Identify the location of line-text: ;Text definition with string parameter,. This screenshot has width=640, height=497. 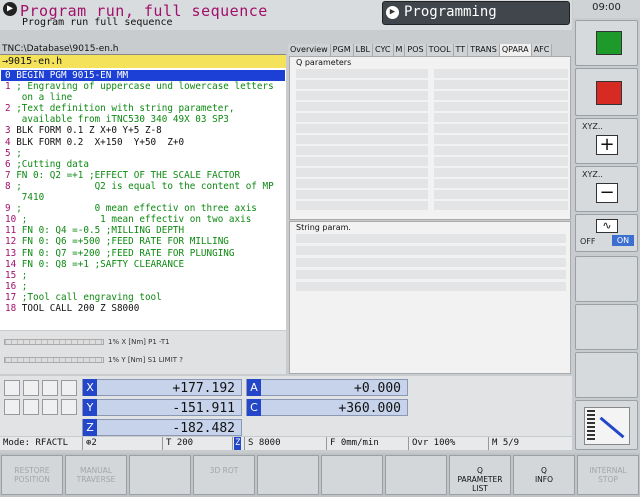
(122, 109).